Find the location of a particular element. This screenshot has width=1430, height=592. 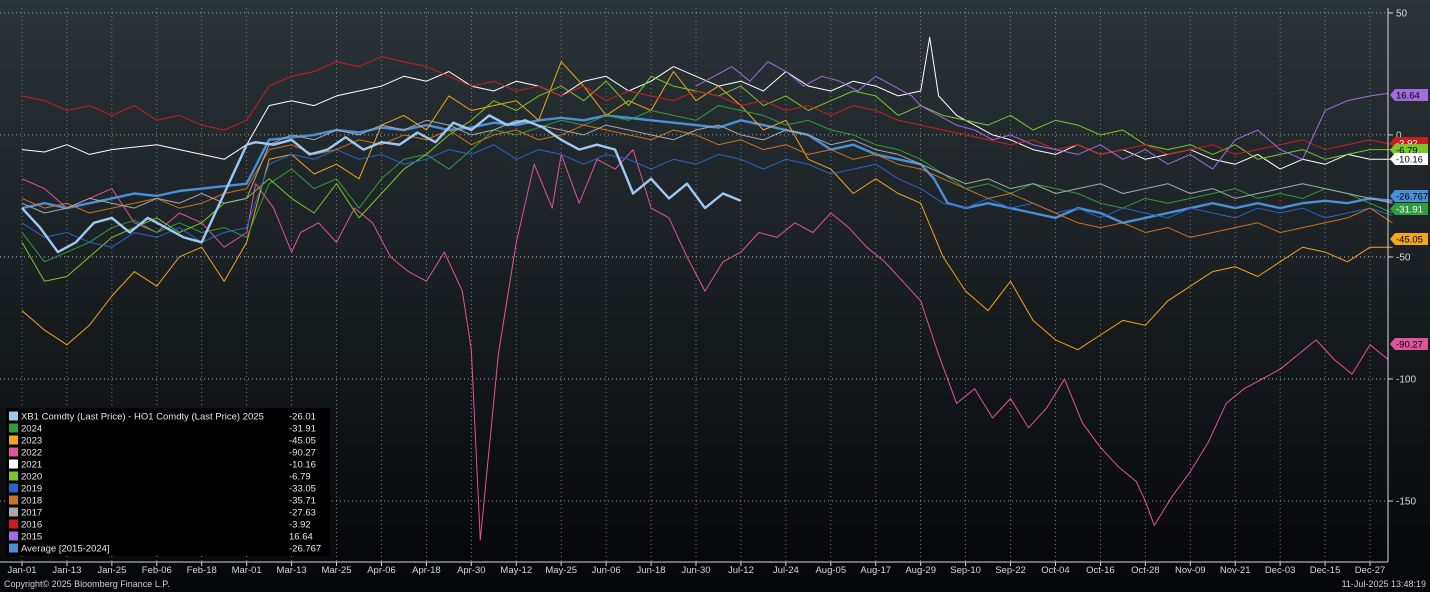

x-tick-label: Mar-25 is located at coordinates (336, 570).